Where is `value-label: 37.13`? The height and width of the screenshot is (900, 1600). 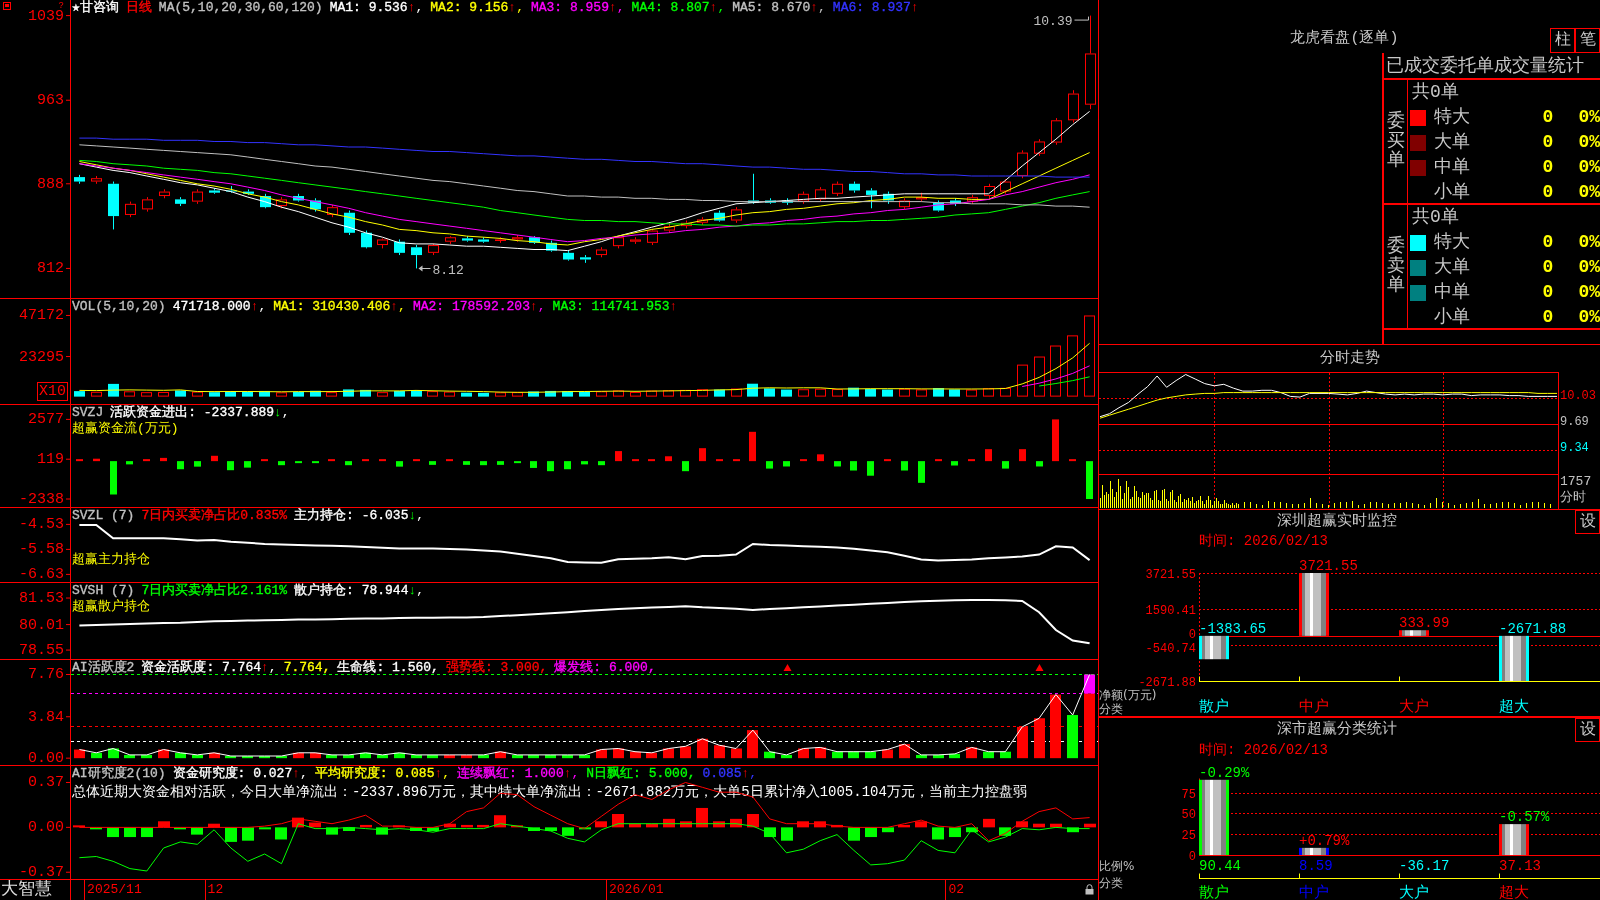 value-label: 37.13 is located at coordinates (1520, 866).